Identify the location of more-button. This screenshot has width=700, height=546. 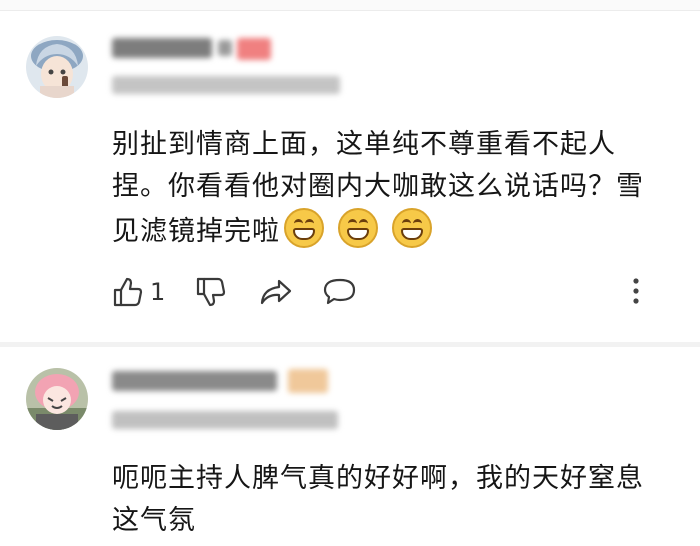
(636, 291).